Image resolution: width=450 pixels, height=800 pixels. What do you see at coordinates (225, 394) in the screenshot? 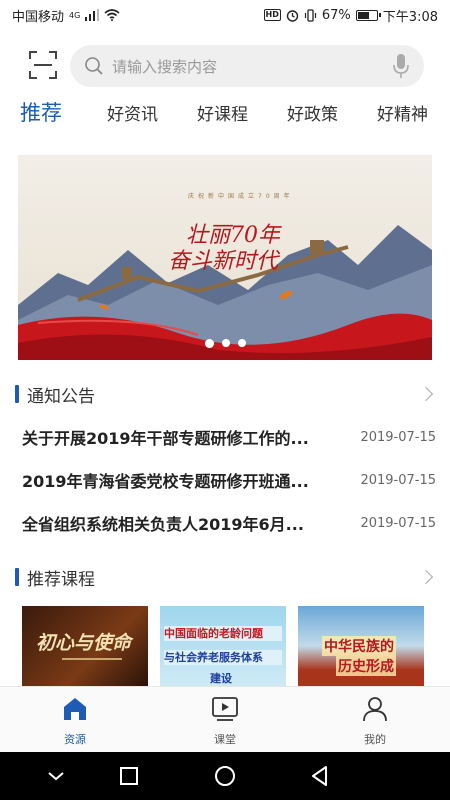
I see `notices-header: 通知公告` at bounding box center [225, 394].